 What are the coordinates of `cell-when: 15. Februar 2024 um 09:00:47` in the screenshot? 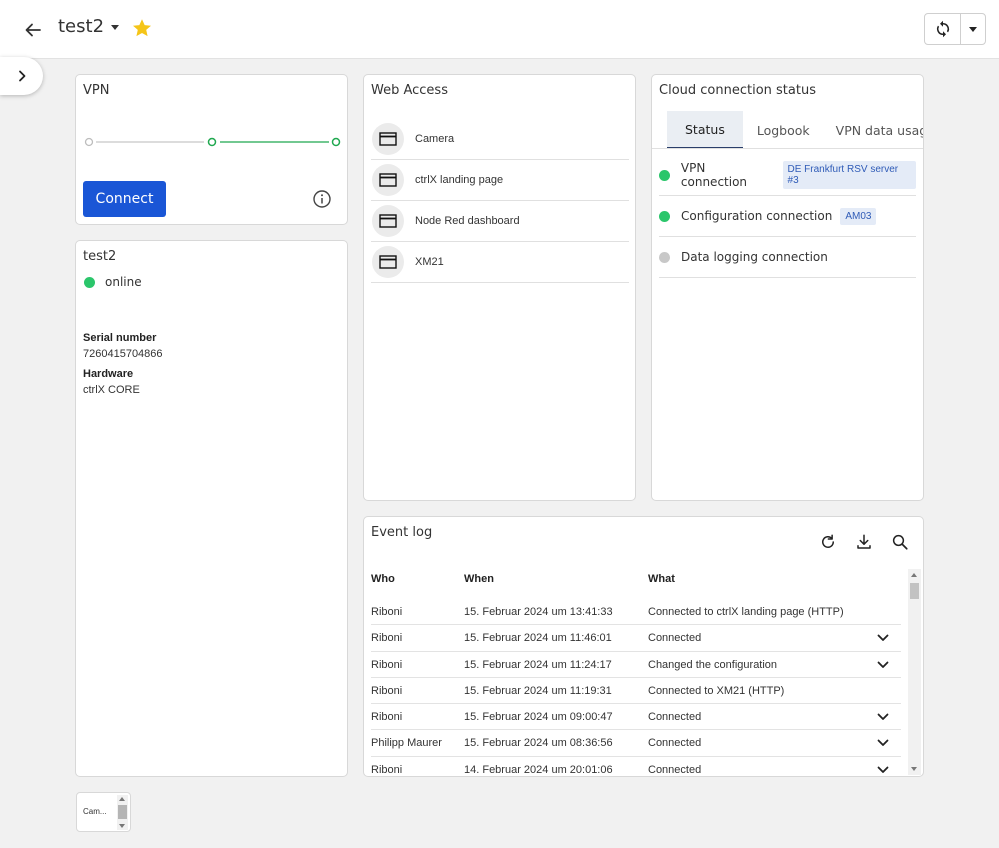 It's located at (538, 717).